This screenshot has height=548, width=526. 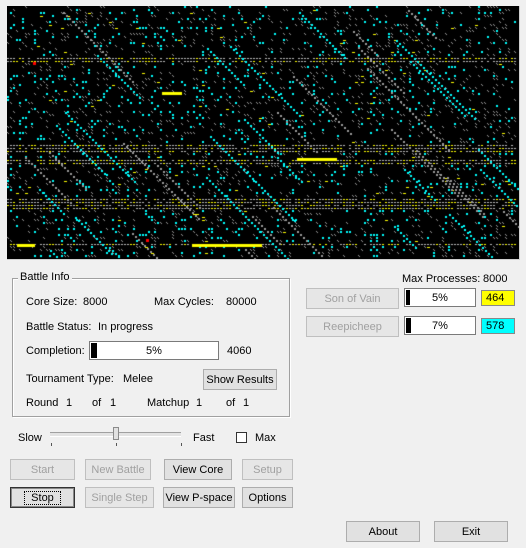 I want to click on core-size-label: Core Size:, so click(x=52, y=302).